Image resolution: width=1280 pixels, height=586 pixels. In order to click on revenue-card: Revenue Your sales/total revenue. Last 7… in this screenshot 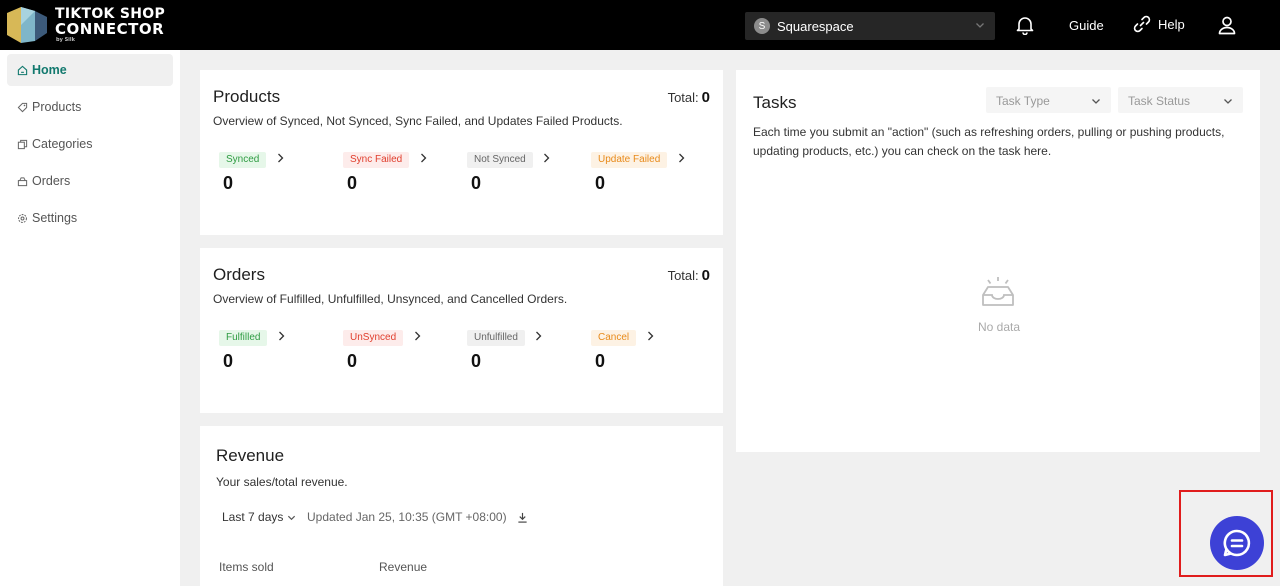, I will do `click(461, 506)`.